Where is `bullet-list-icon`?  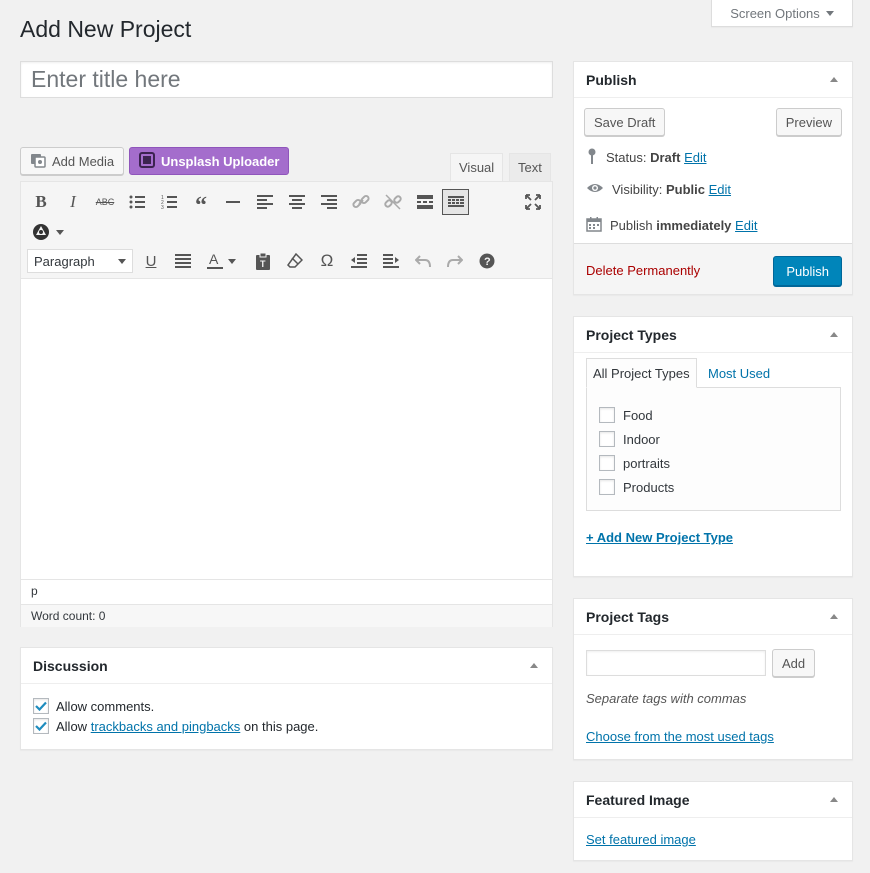
bullet-list-icon is located at coordinates (137, 202).